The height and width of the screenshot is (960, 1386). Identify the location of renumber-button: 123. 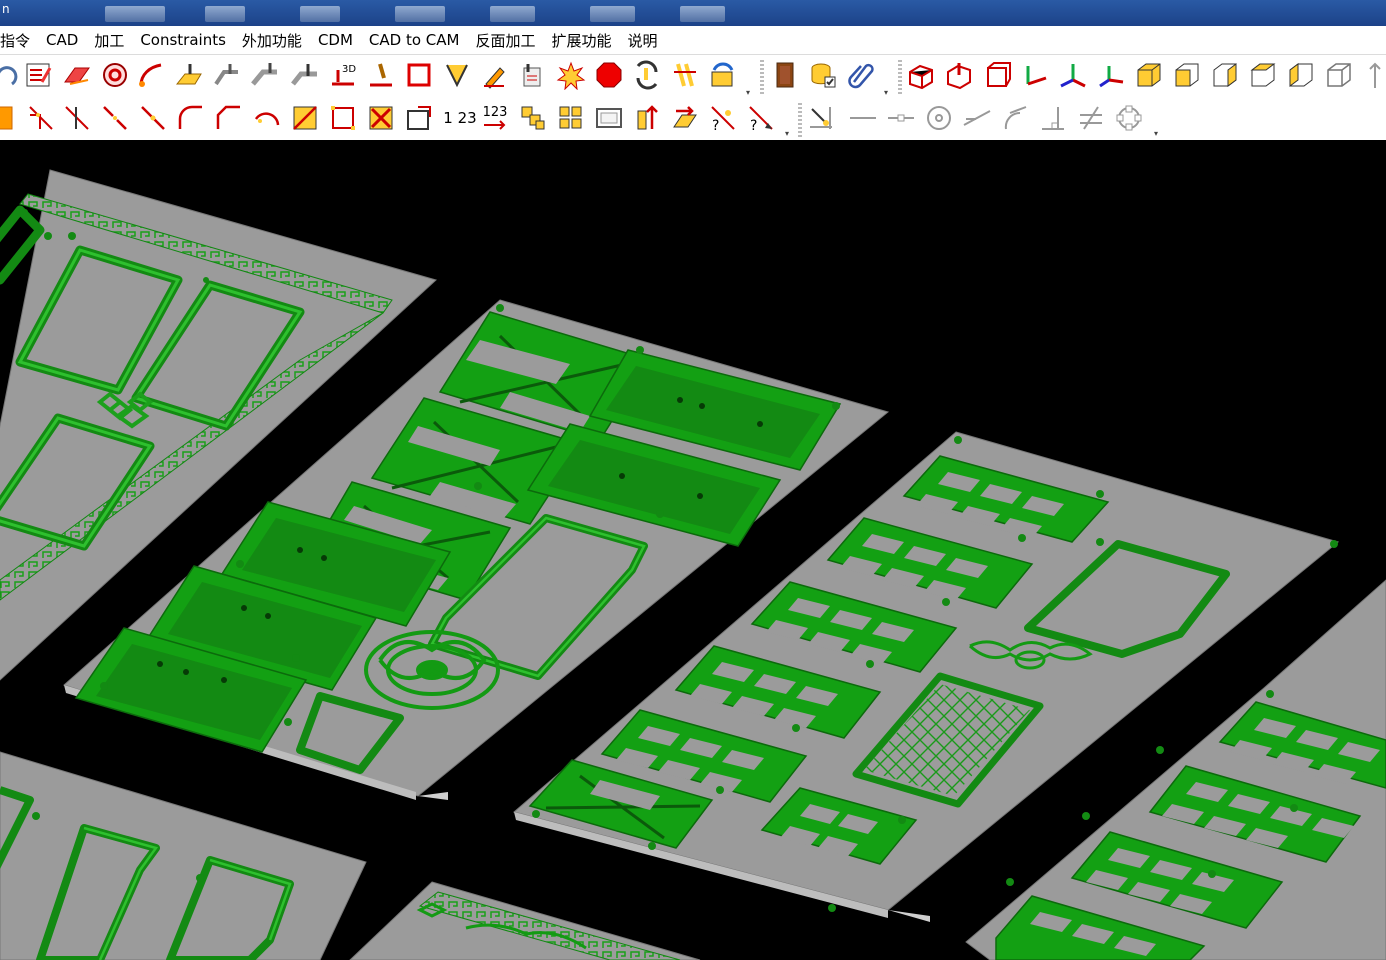
(495, 118).